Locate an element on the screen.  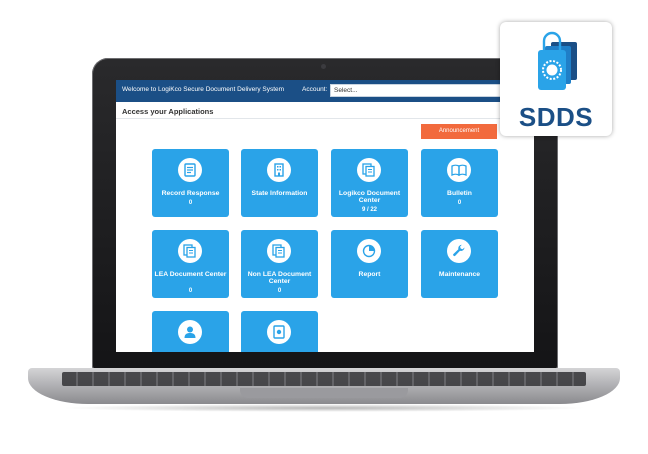
tile-count: 9 / 22 is located at coordinates (369, 210).